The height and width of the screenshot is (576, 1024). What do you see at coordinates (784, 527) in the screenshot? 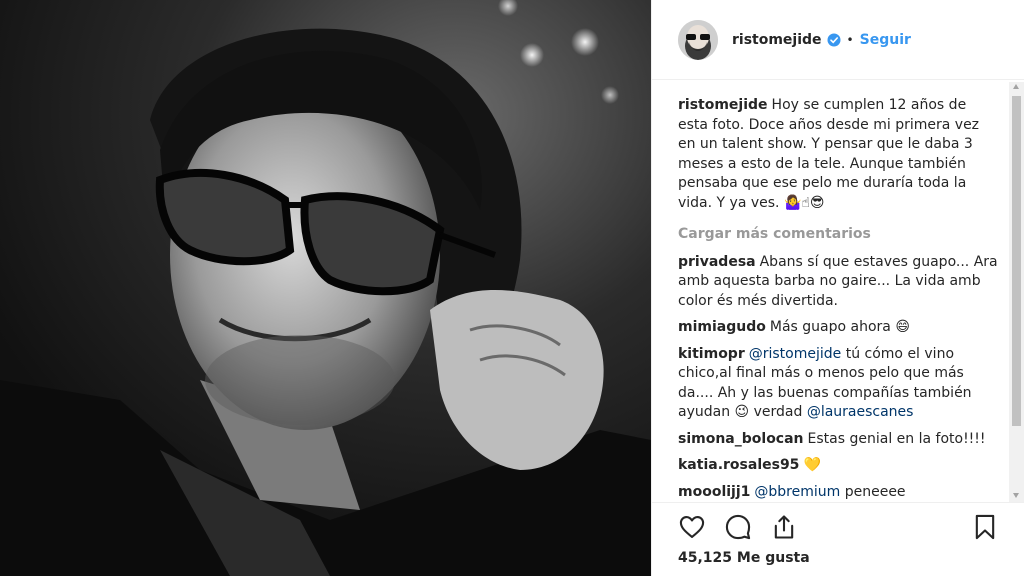
I see `share-icon` at bounding box center [784, 527].